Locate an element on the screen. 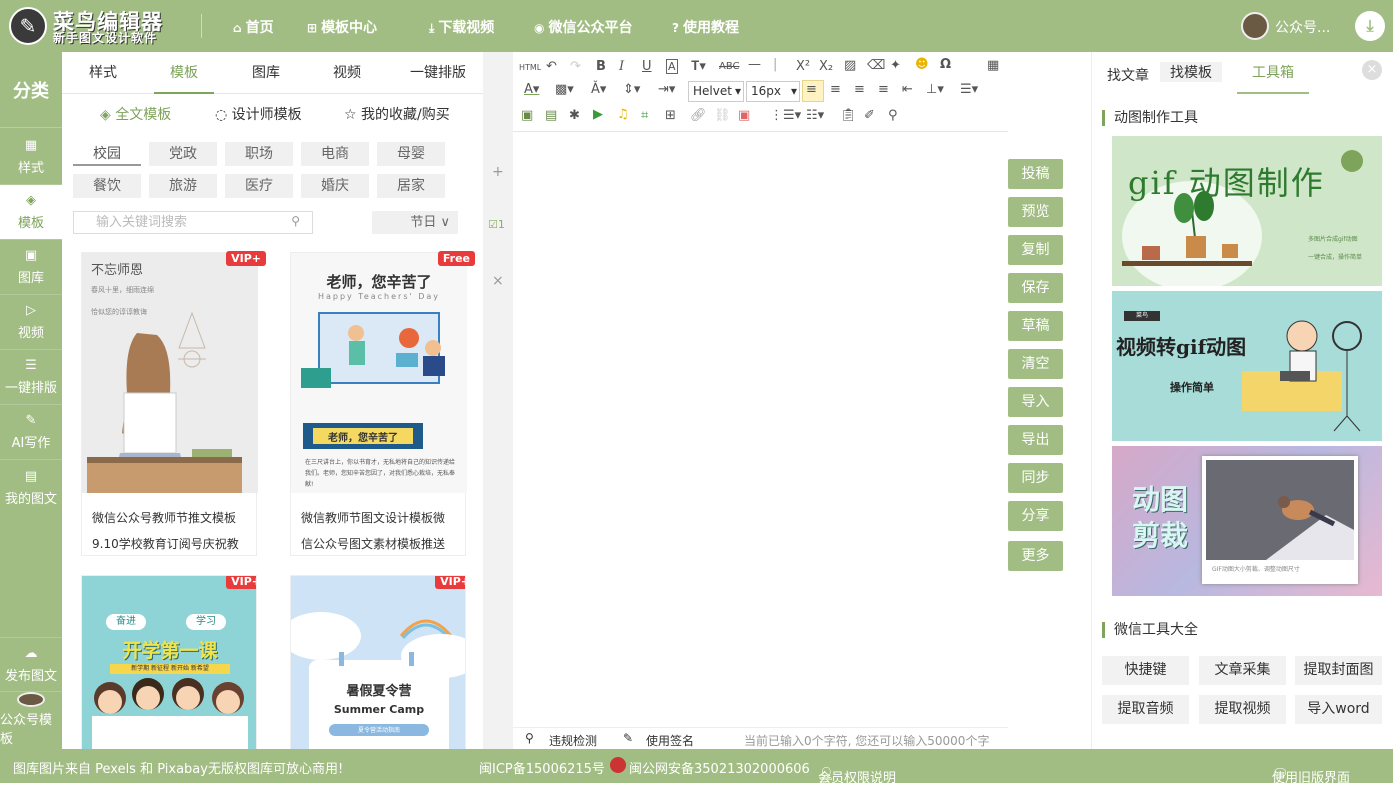 This screenshot has height=786, width=1393. category-workplace: 职场 is located at coordinates (259, 154).